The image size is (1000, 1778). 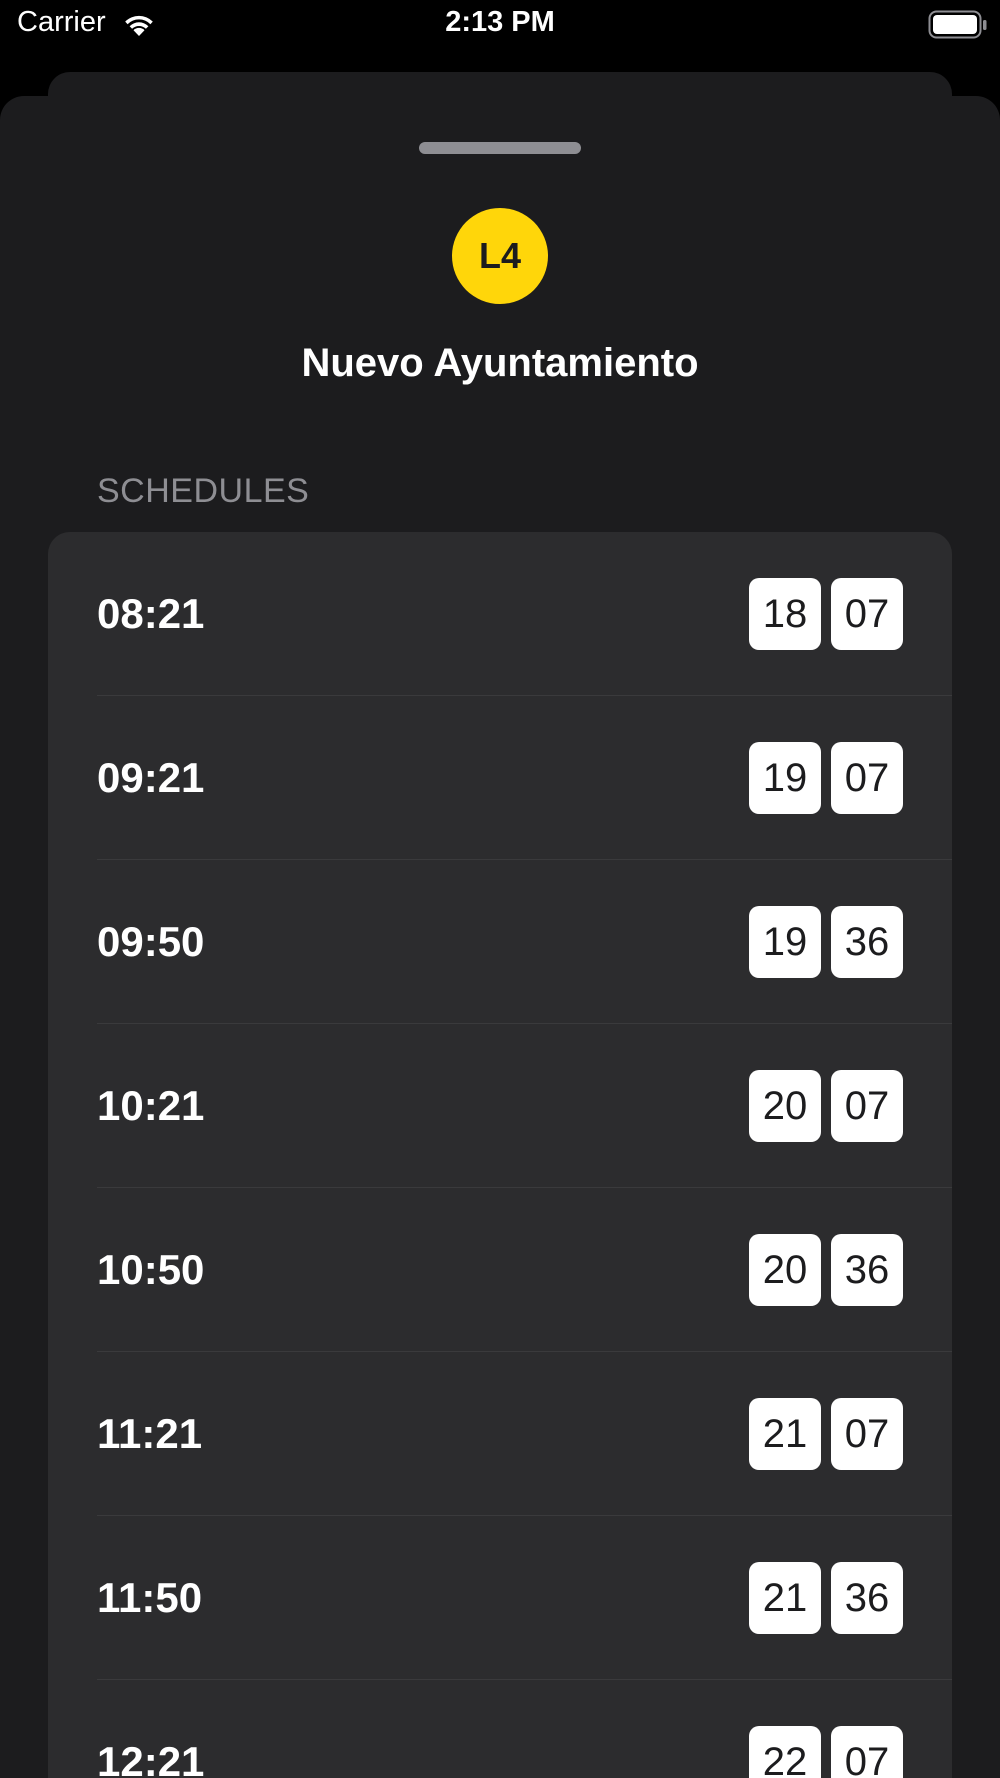 What do you see at coordinates (151, 1105) in the screenshot?
I see `schedule-time: 10:21` at bounding box center [151, 1105].